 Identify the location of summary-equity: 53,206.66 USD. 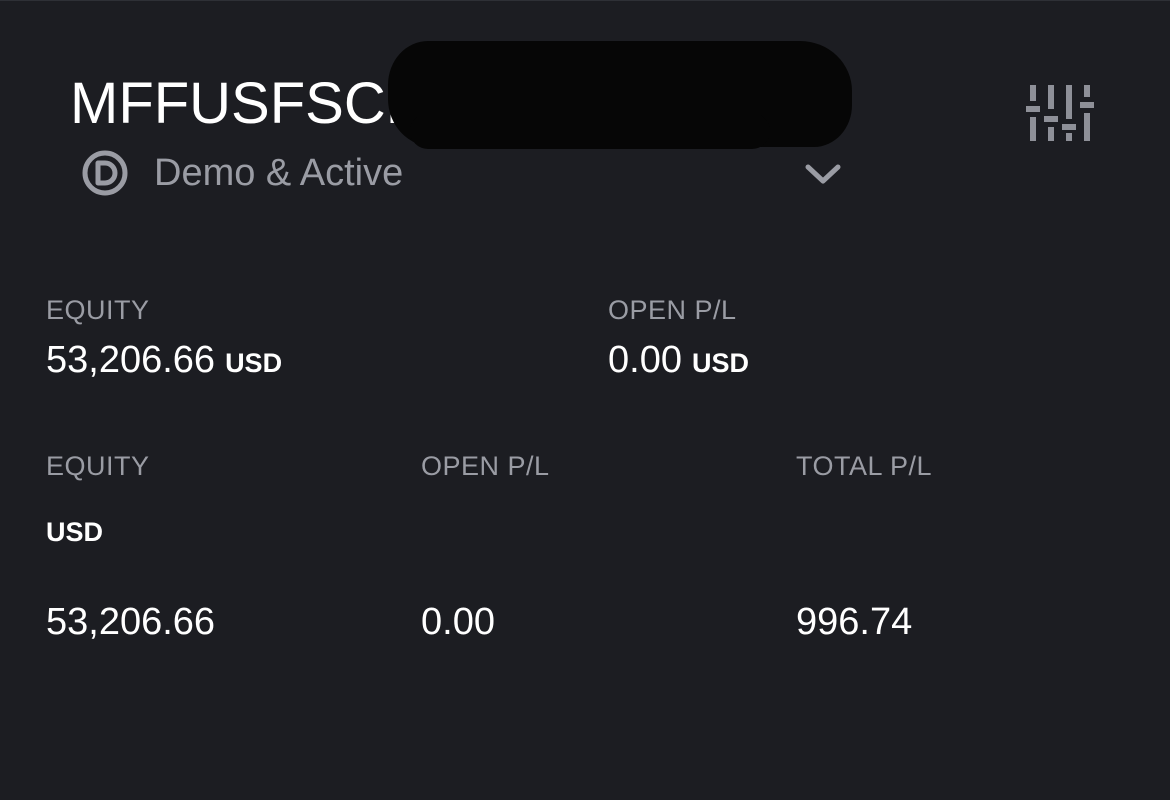
(164, 360).